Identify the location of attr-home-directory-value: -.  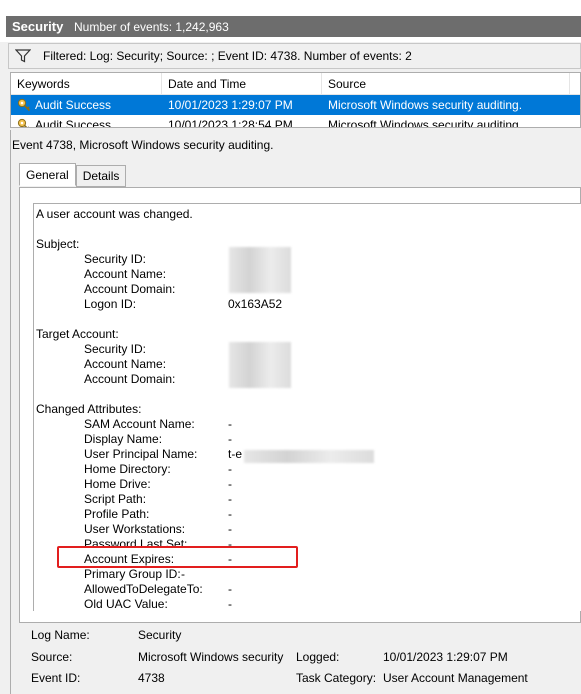
(230, 469).